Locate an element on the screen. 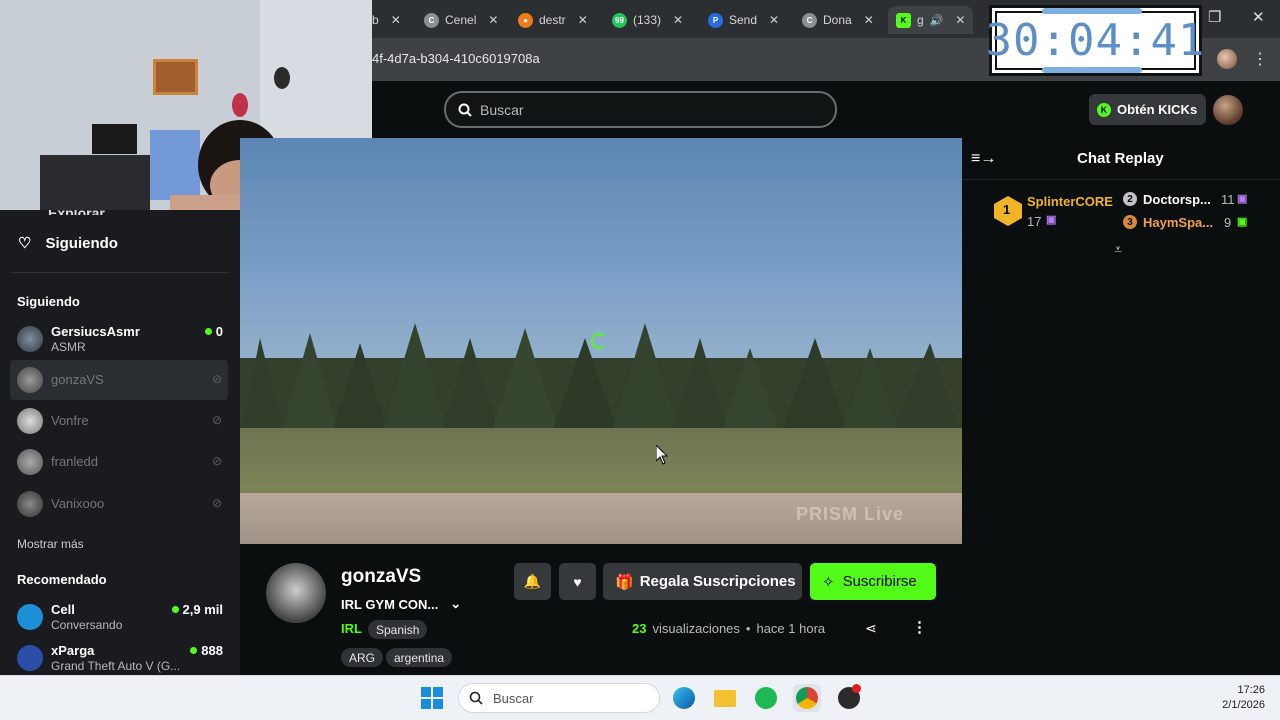  get-kicks-button: K Obtén KICKs is located at coordinates (1147, 109).